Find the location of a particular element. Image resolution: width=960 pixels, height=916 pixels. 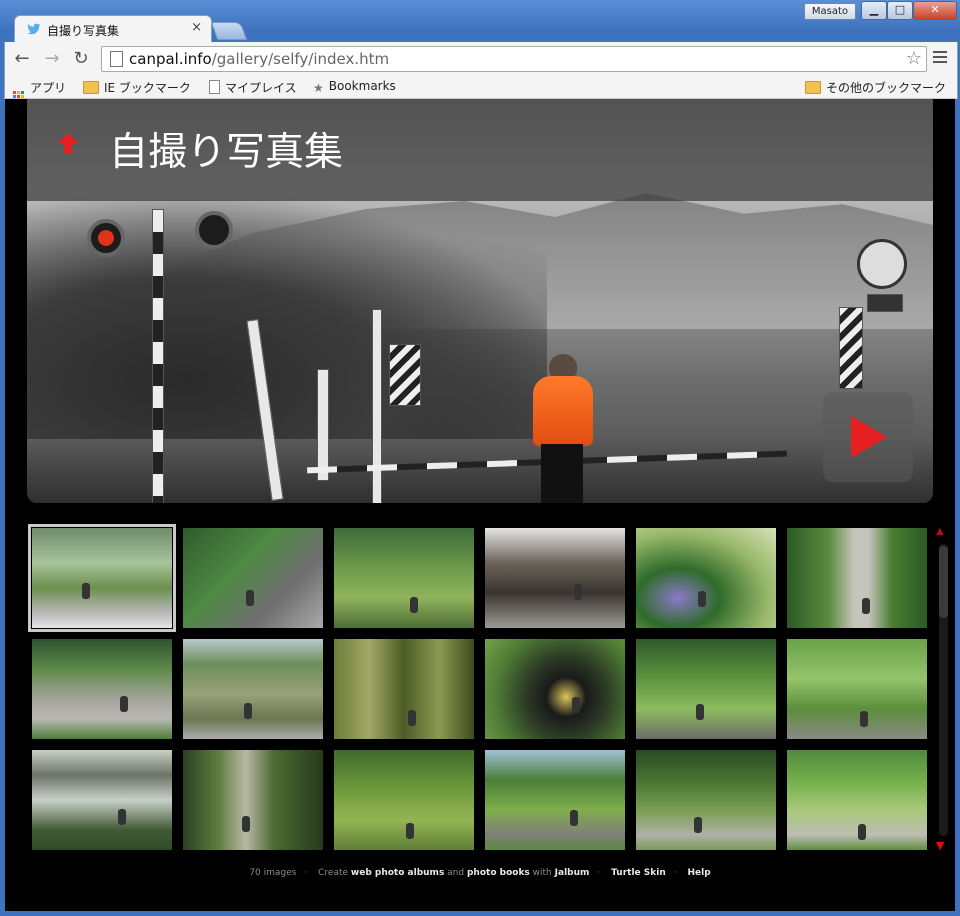

new-tab-button is located at coordinates (229, 31).